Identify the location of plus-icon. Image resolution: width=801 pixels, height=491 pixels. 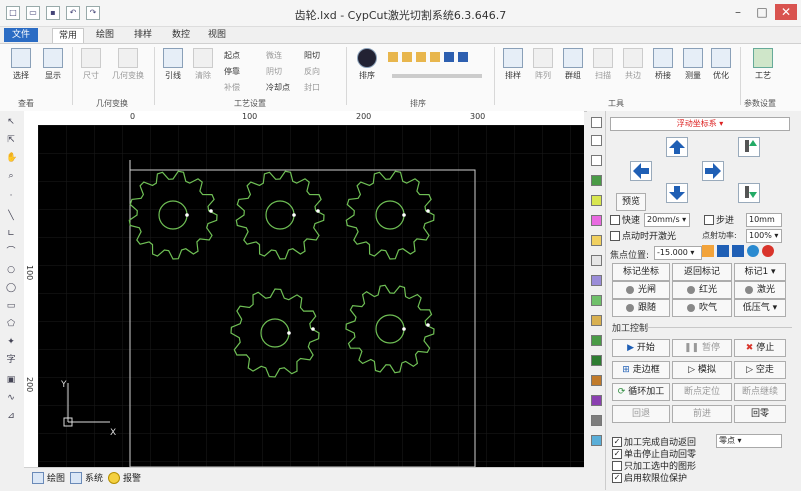
(738, 251).